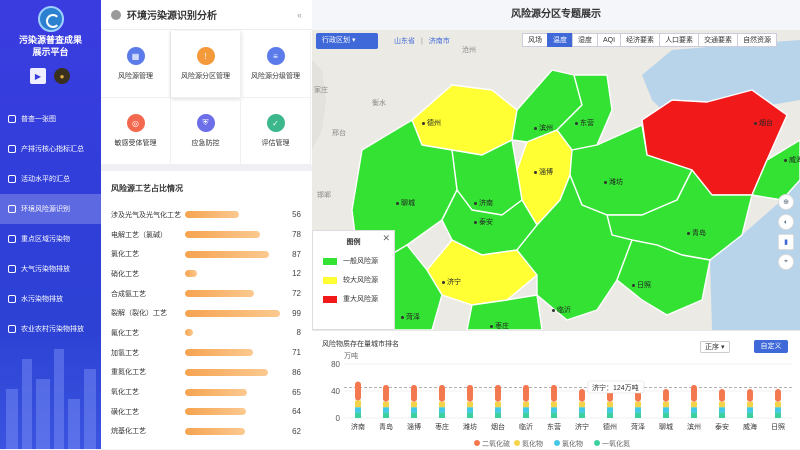 This screenshot has width=800, height=450. Describe the element at coordinates (386, 238) in the screenshot. I see `close-icon: ✕` at that location.